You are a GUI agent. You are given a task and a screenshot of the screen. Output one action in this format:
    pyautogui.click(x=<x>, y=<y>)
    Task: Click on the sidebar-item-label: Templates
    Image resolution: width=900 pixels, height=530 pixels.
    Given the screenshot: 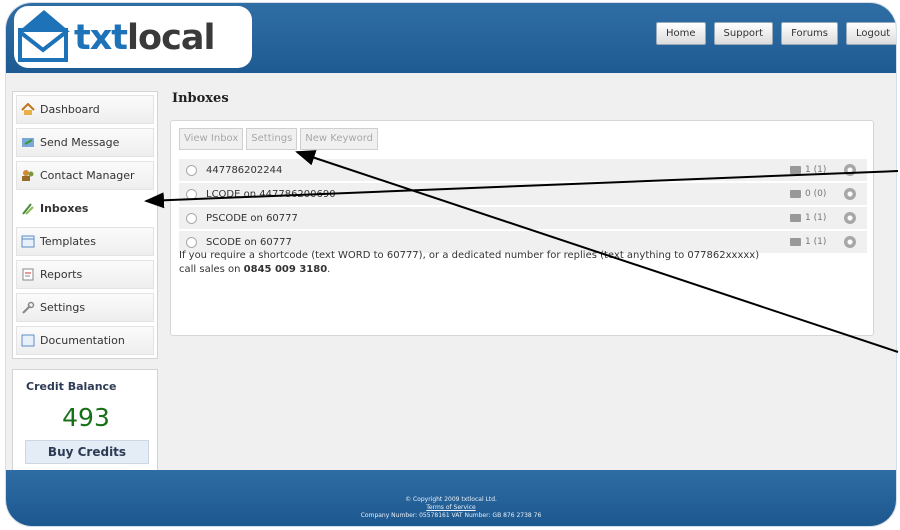 What is the action you would take?
    pyautogui.click(x=68, y=241)
    